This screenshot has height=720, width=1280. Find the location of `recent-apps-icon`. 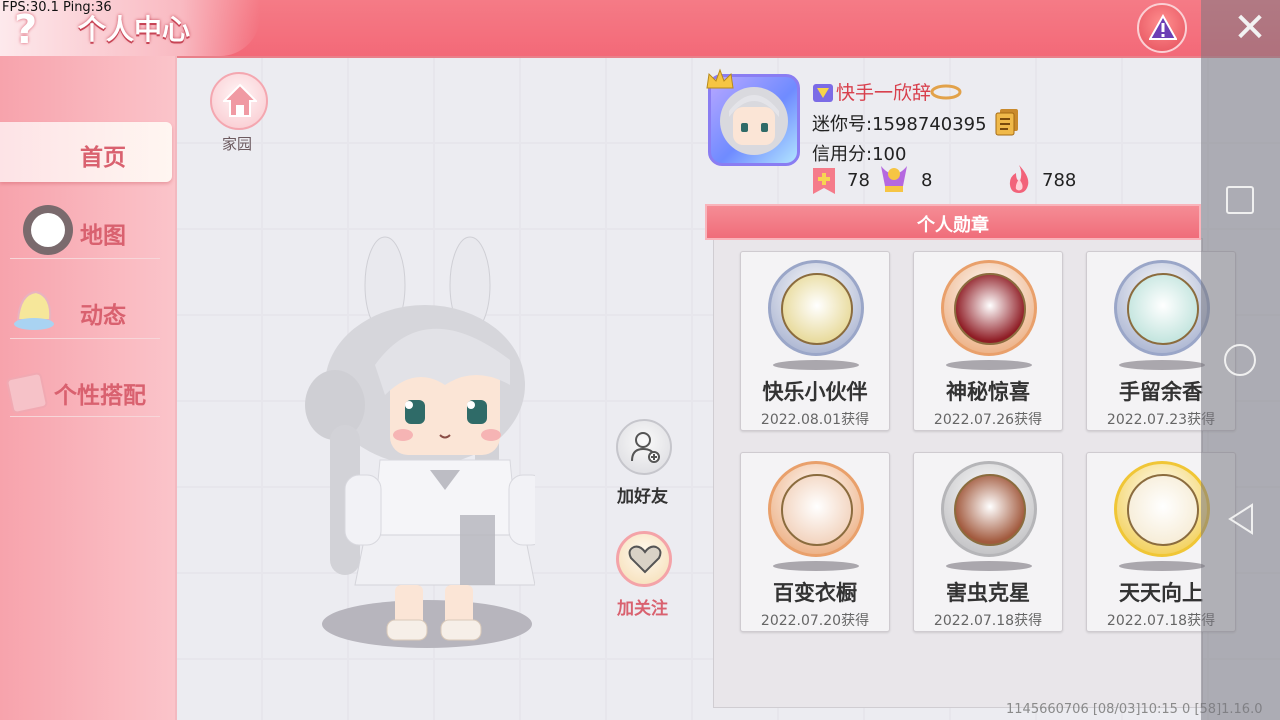

recent-apps-icon is located at coordinates (1240, 200).